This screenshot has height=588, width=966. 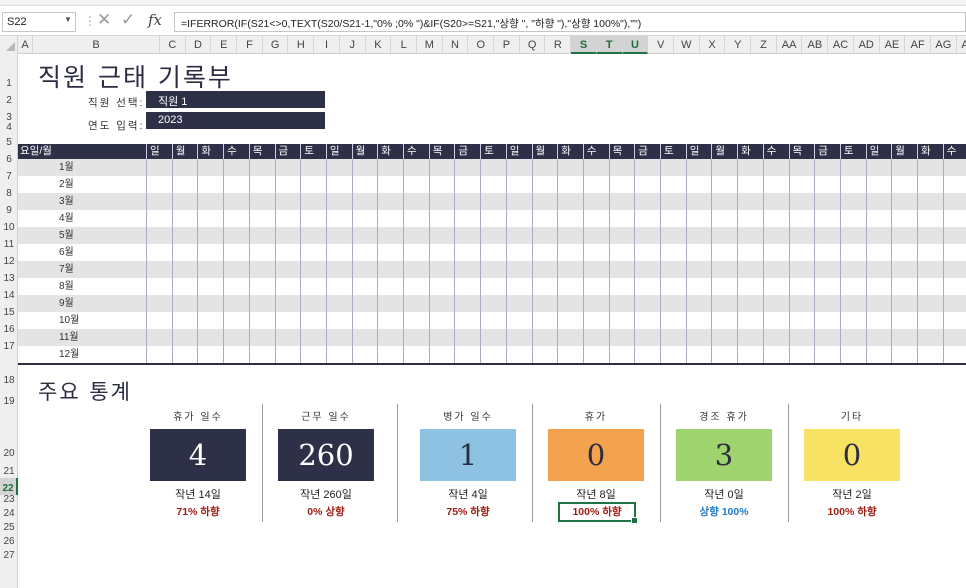 I want to click on month-row: 6월, so click(x=492, y=252).